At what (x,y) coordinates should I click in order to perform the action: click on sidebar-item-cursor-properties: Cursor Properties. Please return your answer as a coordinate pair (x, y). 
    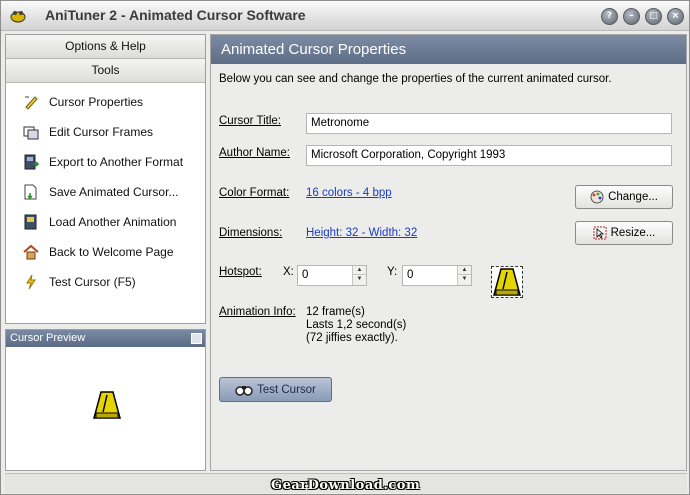
    Looking at the image, I should click on (105, 102).